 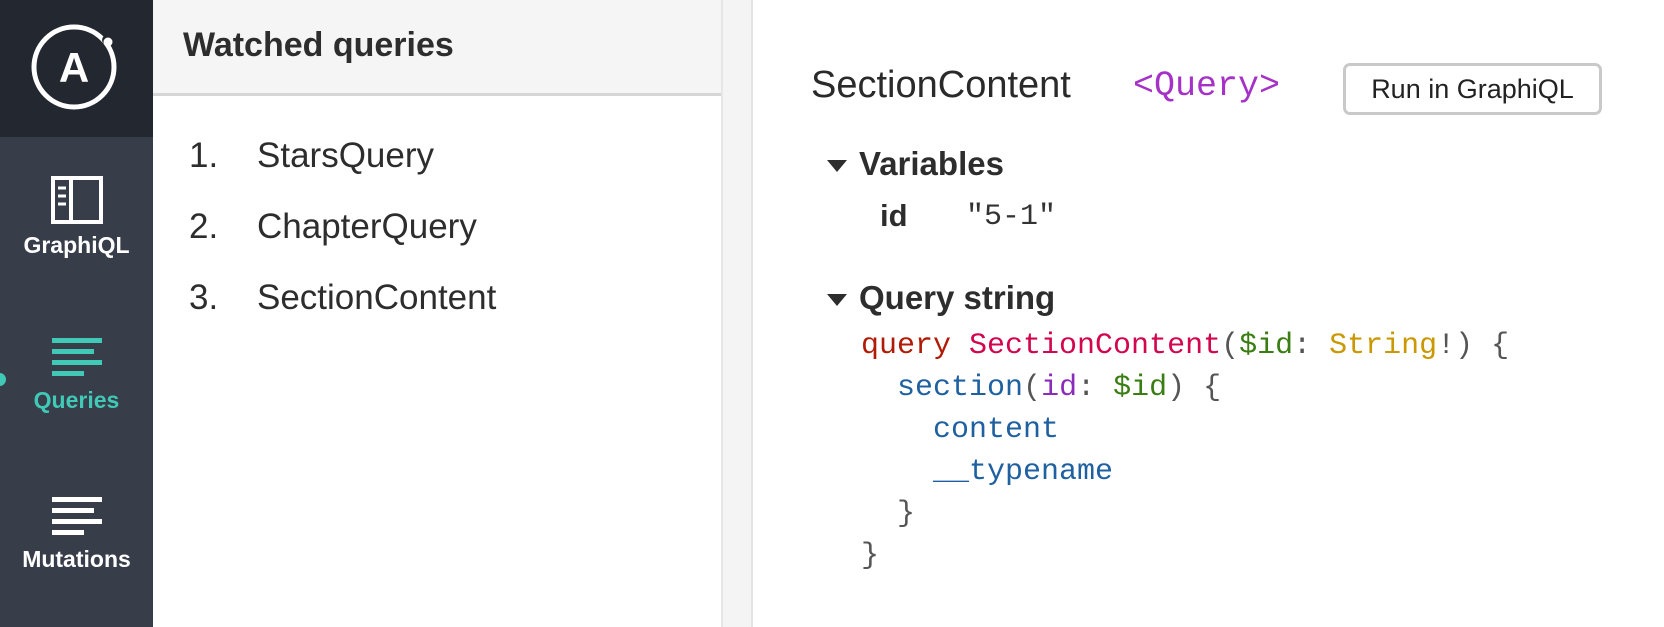 What do you see at coordinates (204, 297) in the screenshot?
I see `list-item-number: 3.` at bounding box center [204, 297].